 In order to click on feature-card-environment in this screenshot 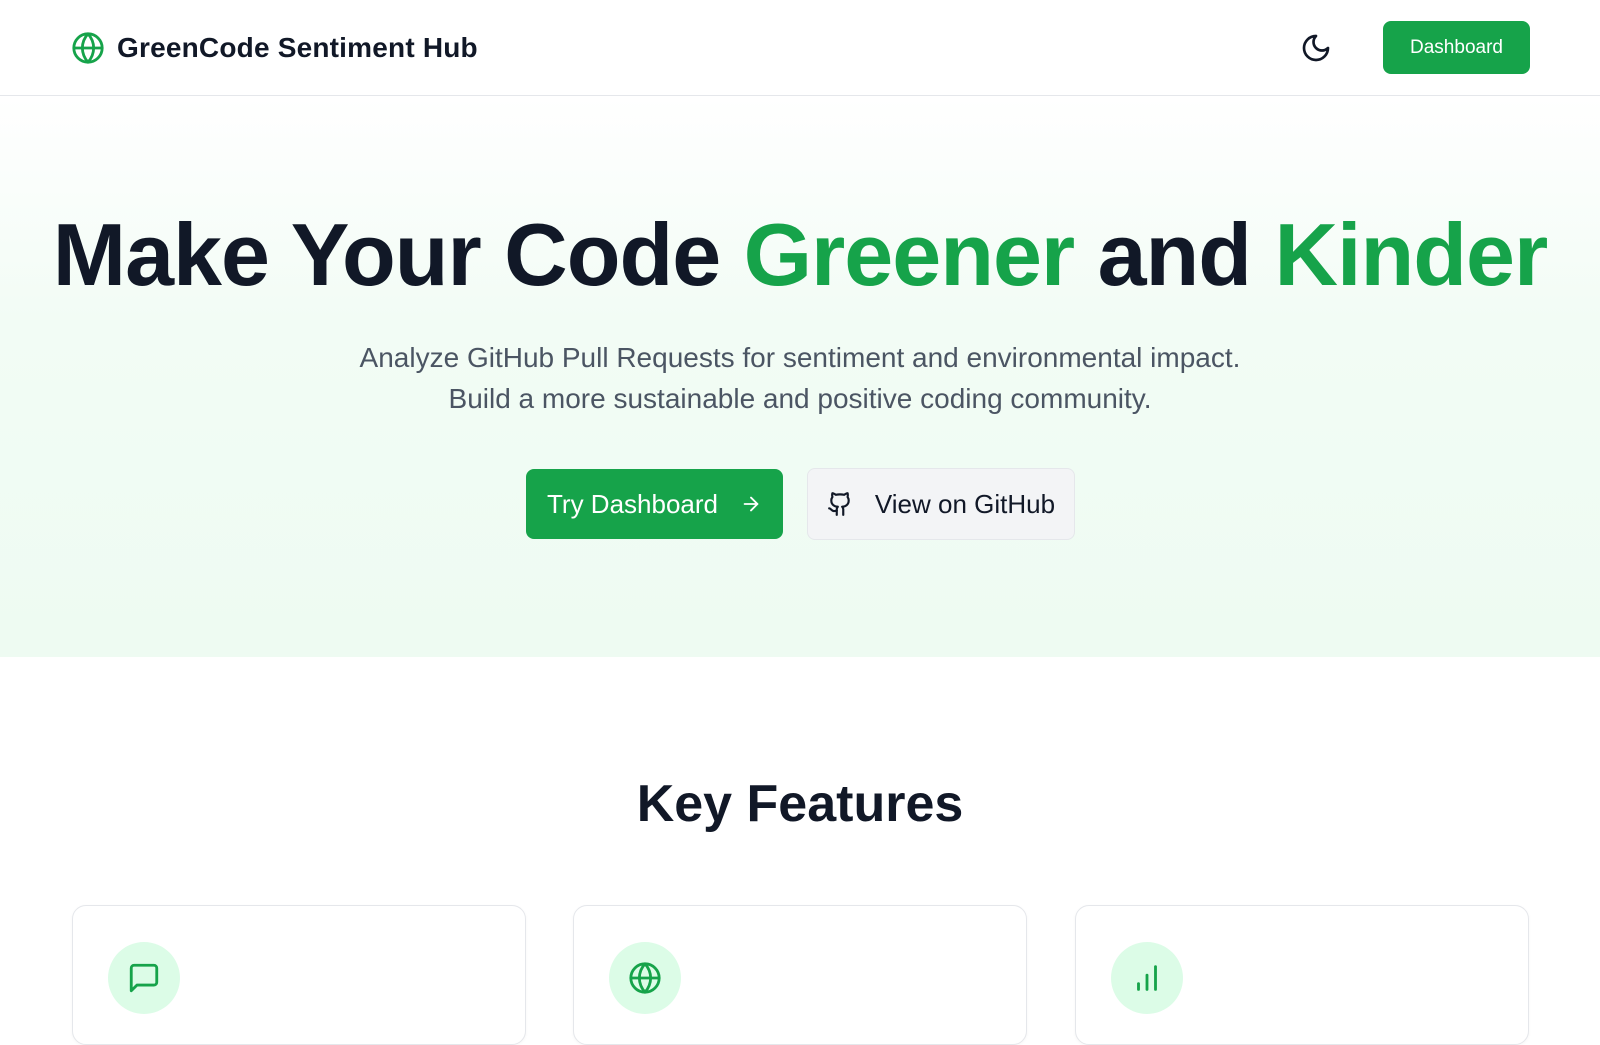, I will do `click(800, 975)`.